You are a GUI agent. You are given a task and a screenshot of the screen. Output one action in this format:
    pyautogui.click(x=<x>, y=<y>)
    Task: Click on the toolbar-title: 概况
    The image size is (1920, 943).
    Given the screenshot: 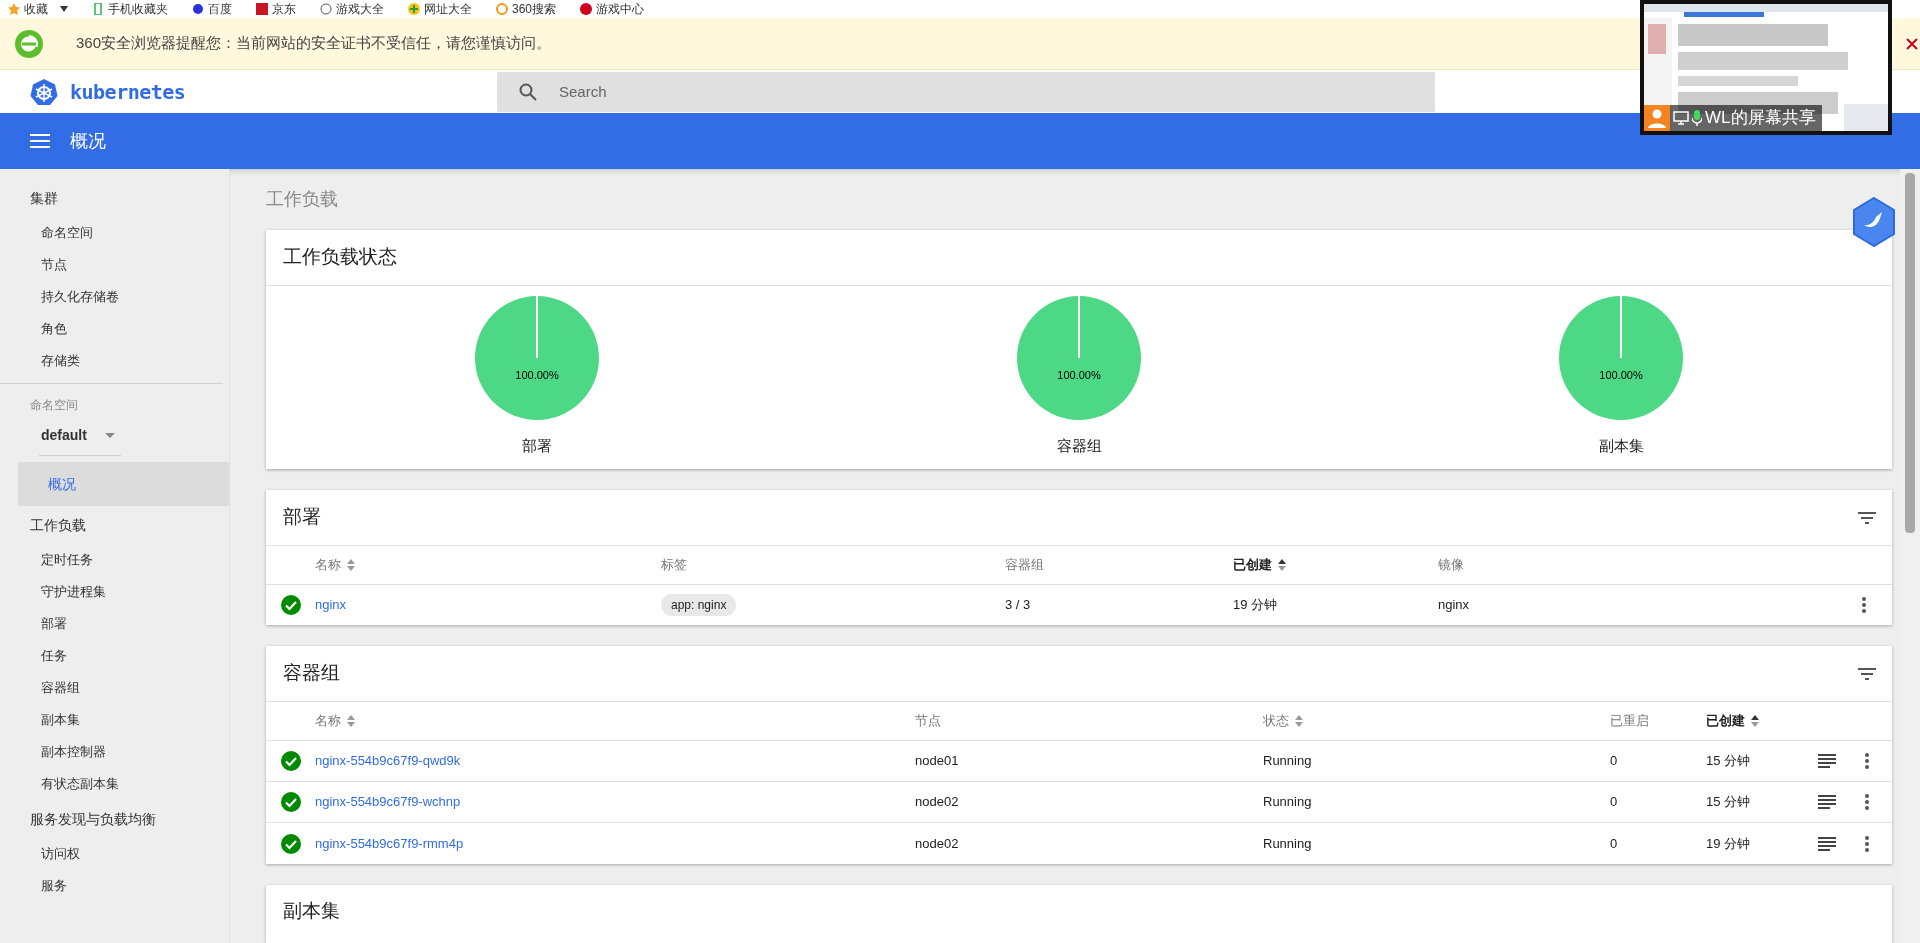 What is the action you would take?
    pyautogui.click(x=88, y=141)
    